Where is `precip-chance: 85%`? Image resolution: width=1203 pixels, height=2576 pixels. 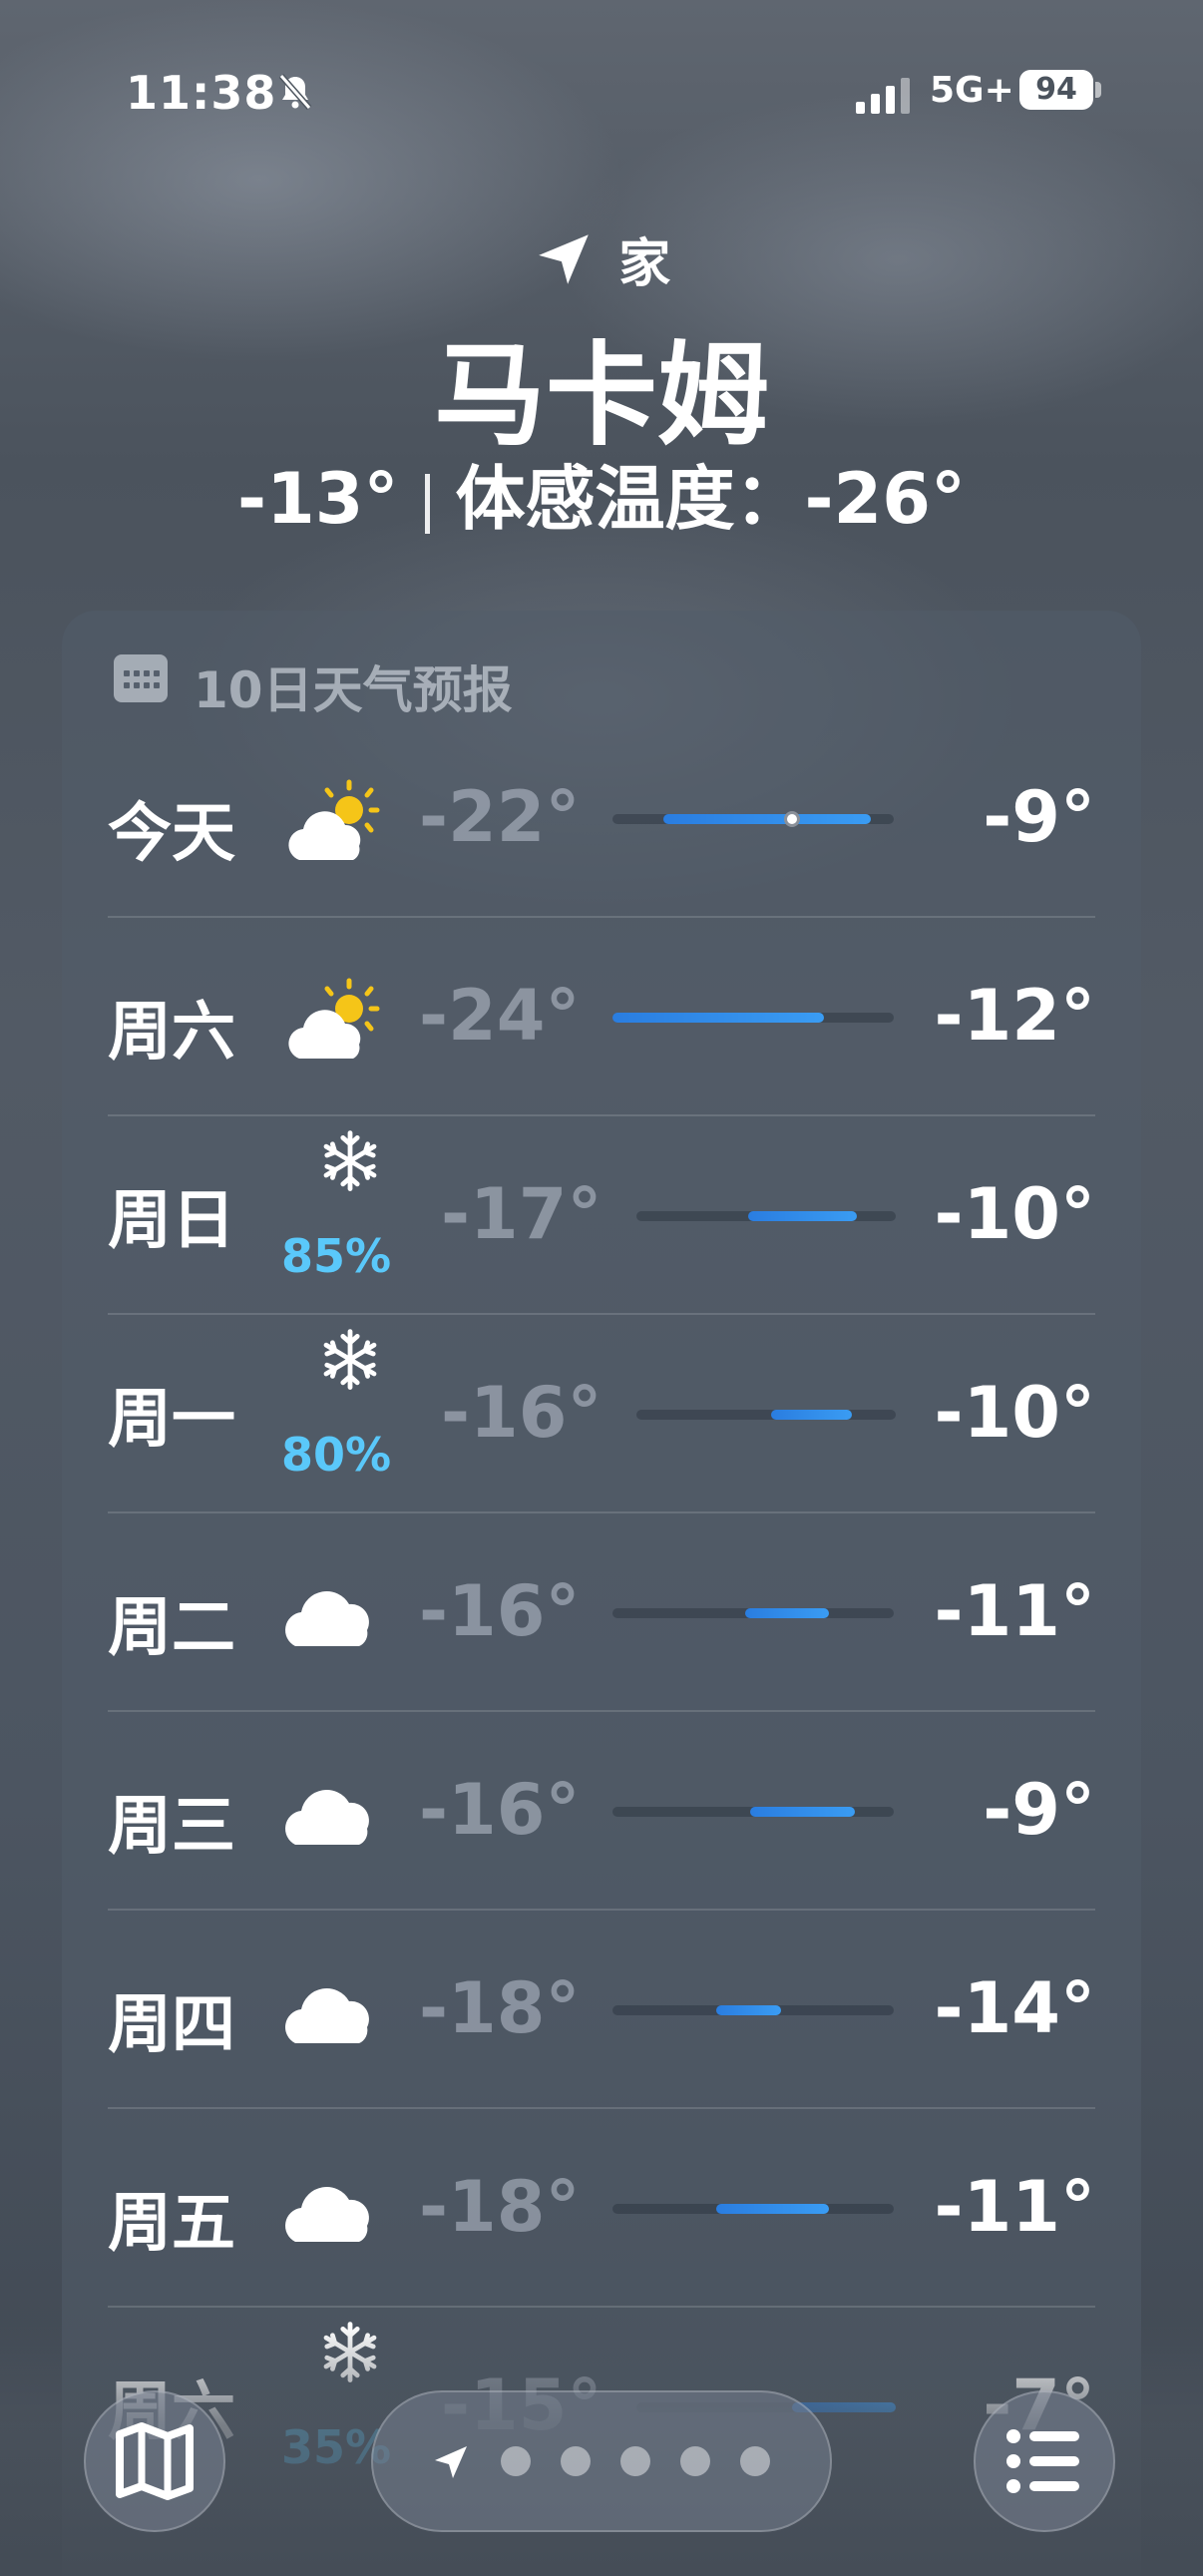
precip-chance: 85% is located at coordinates (336, 1256).